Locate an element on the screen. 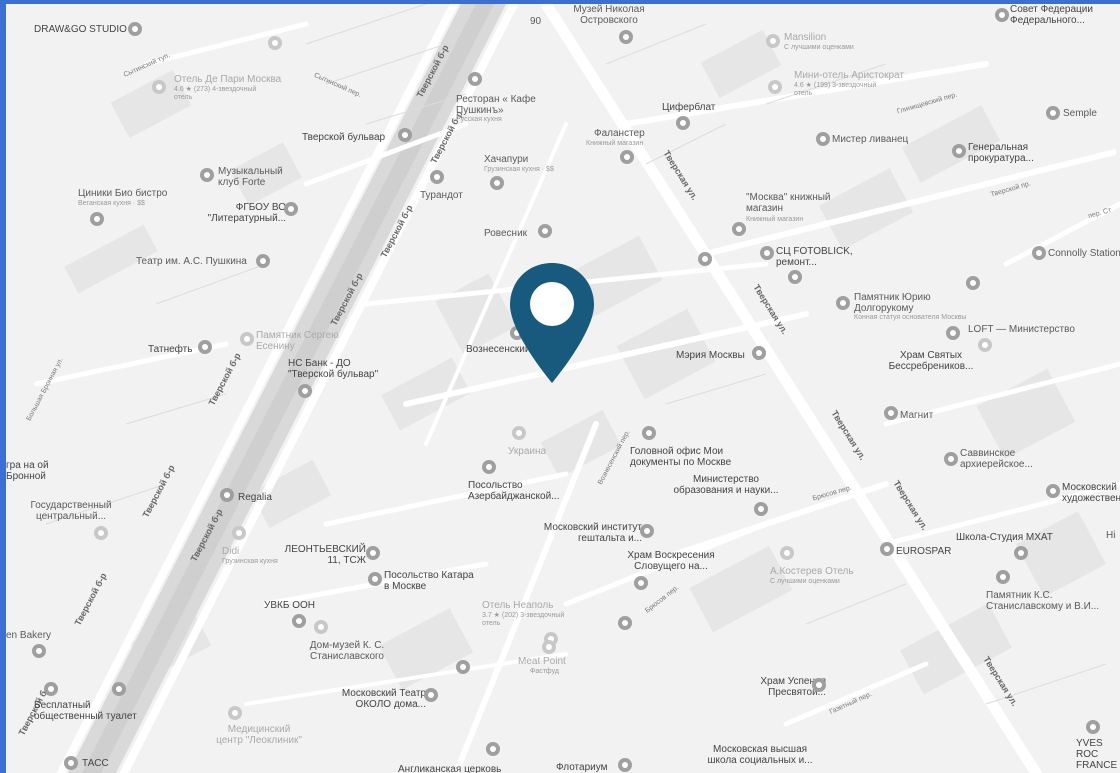 The width and height of the screenshot is (1120, 773). place-label: en Bakery is located at coordinates (28, 635).